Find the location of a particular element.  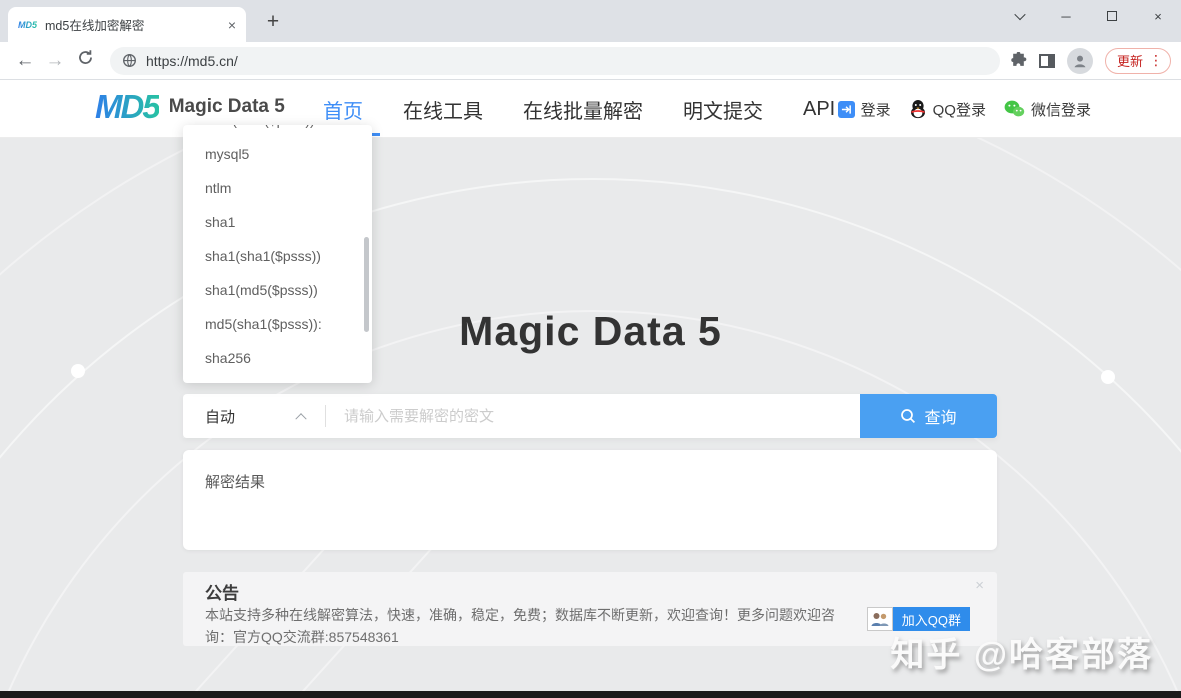

login-link: 登录 is located at coordinates (864, 109).